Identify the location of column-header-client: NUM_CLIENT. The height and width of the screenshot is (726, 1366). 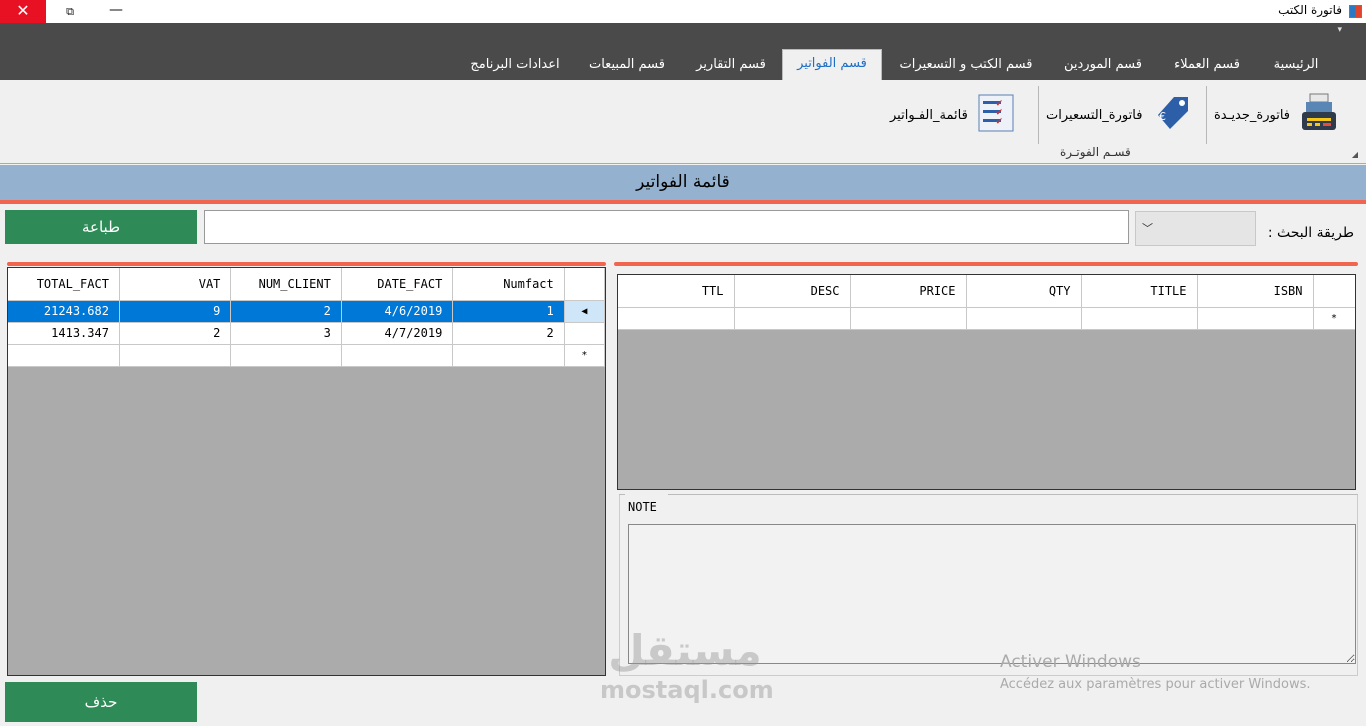
(286, 284).